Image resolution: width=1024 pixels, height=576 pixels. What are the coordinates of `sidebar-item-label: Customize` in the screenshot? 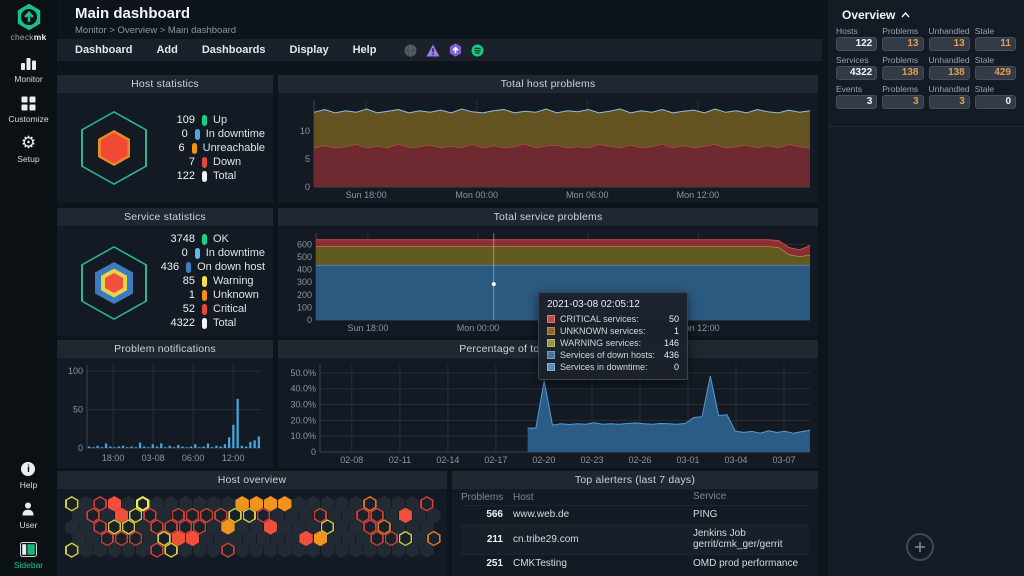 It's located at (28, 119).